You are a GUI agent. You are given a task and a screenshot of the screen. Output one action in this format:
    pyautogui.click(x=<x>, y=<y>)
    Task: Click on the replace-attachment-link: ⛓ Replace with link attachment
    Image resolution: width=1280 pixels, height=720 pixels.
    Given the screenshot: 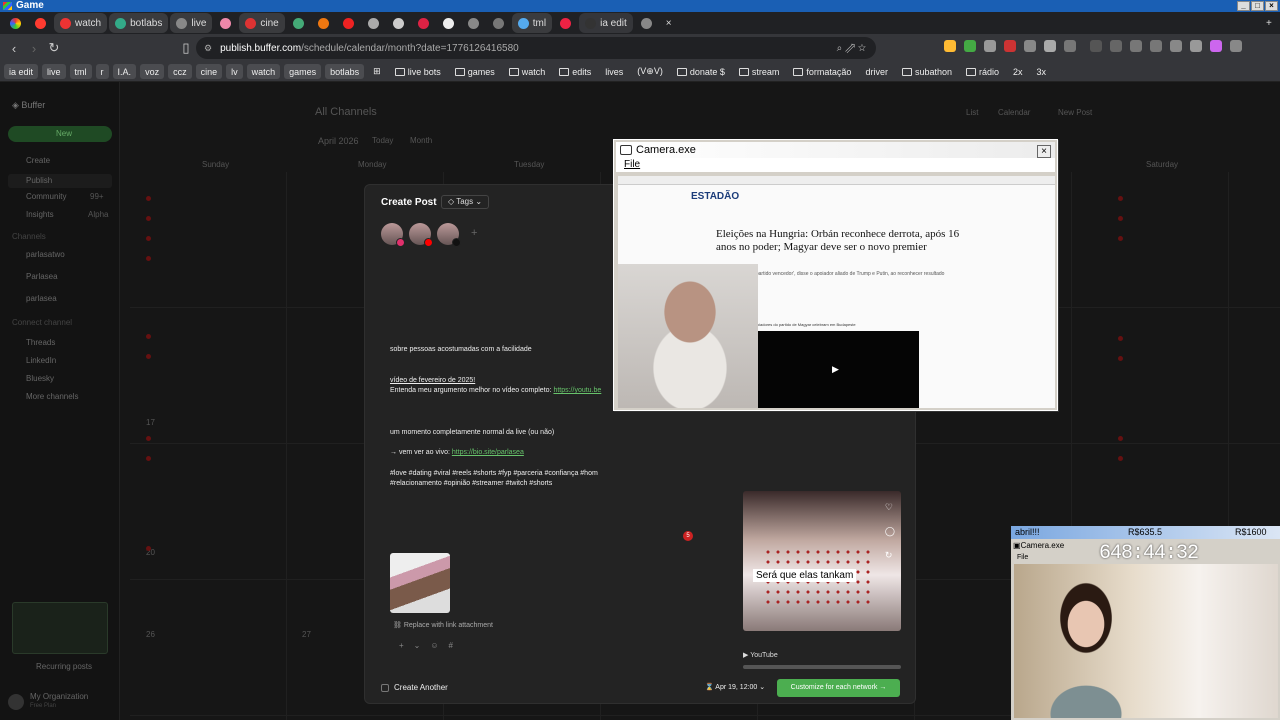 What is the action you would take?
    pyautogui.click(x=443, y=625)
    